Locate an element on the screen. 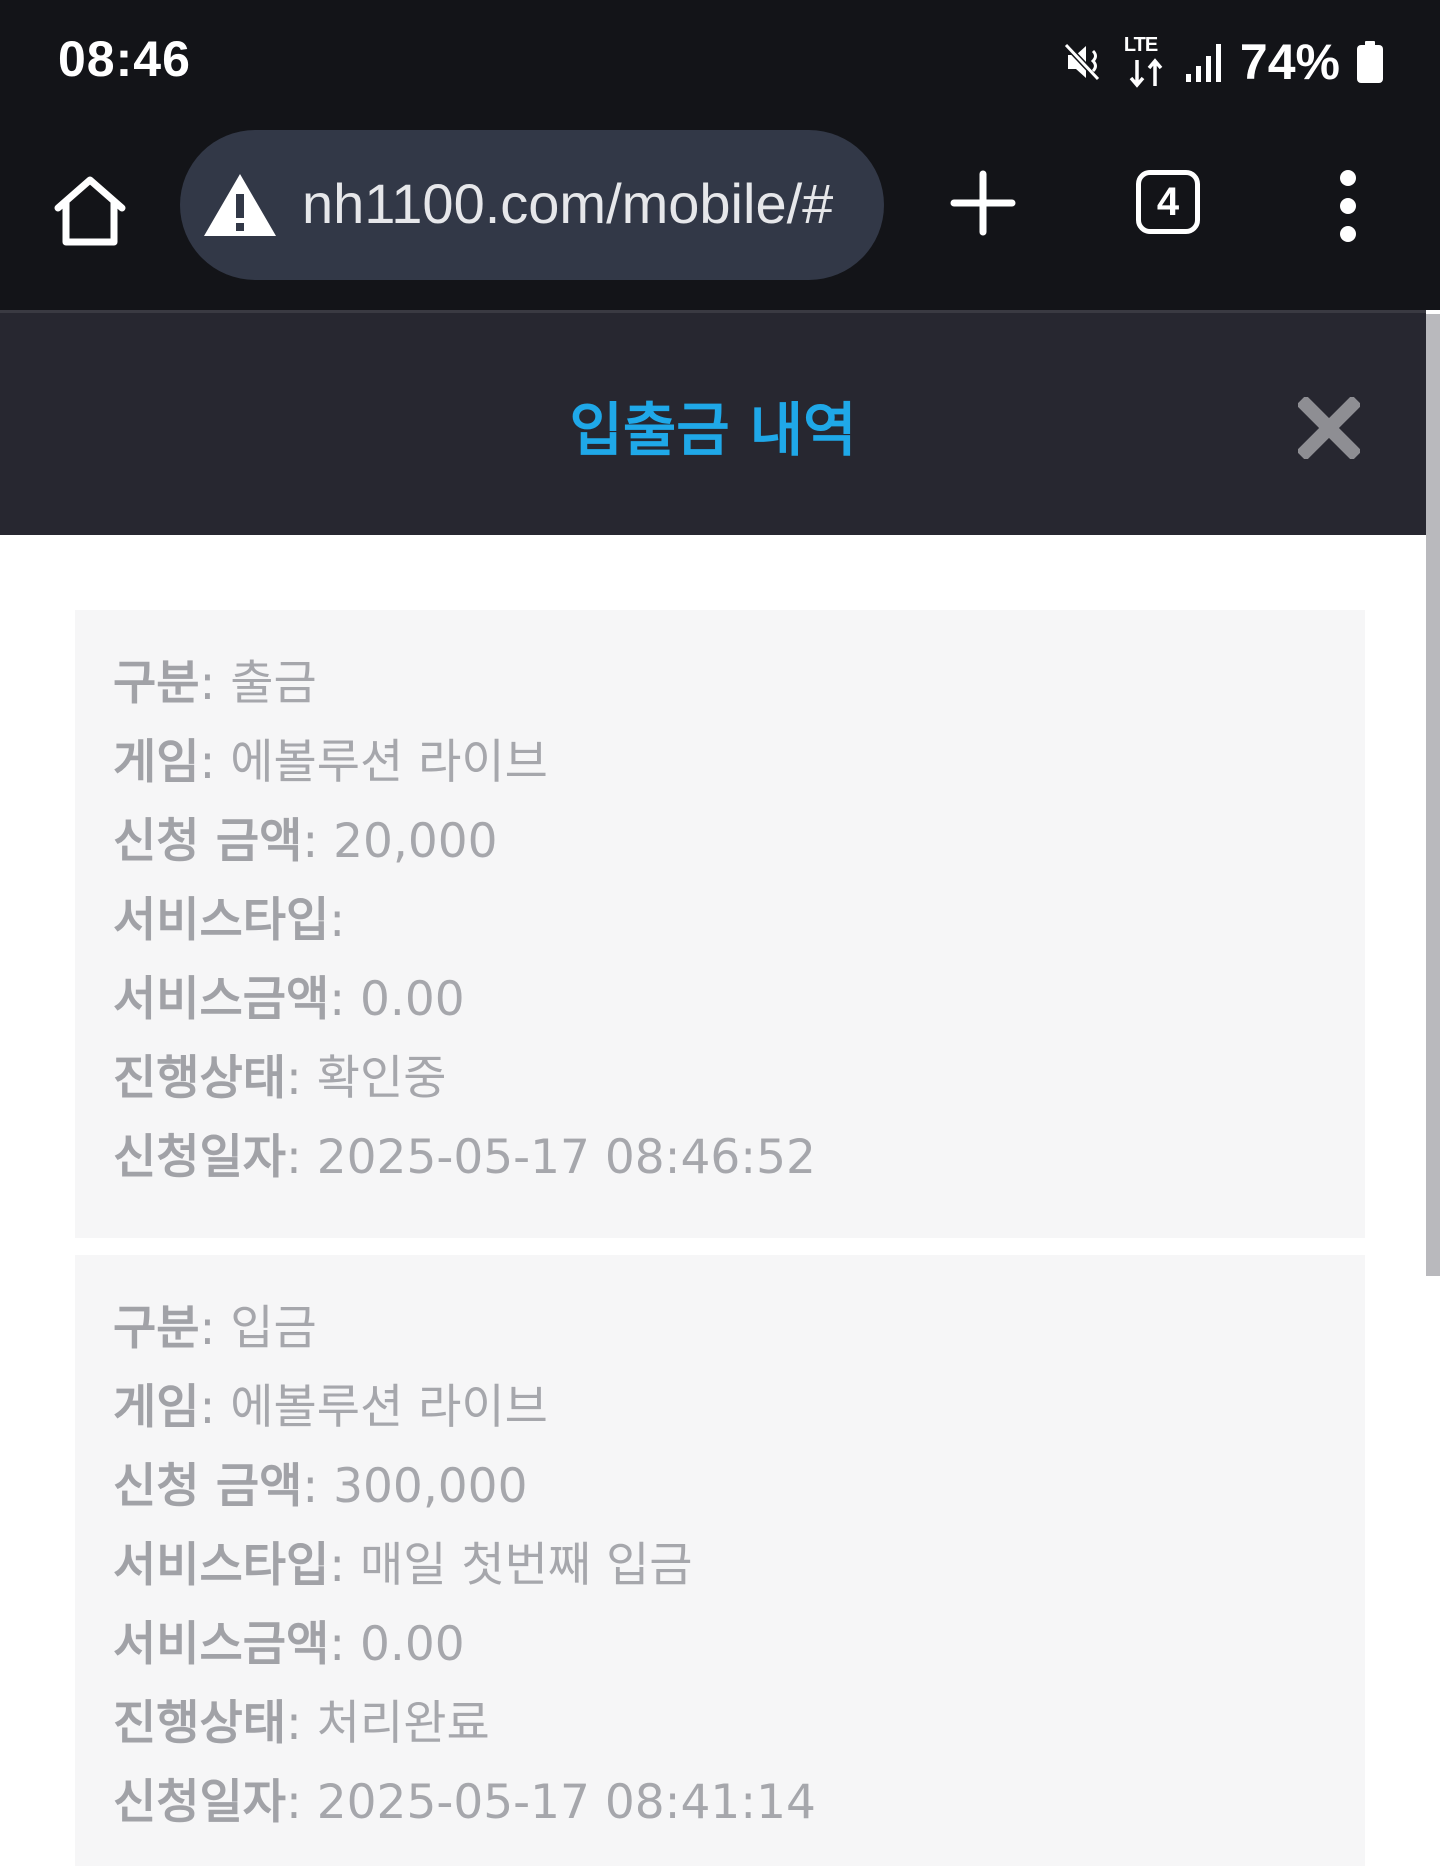  page-header: 입출금 내역 is located at coordinates (713, 422).